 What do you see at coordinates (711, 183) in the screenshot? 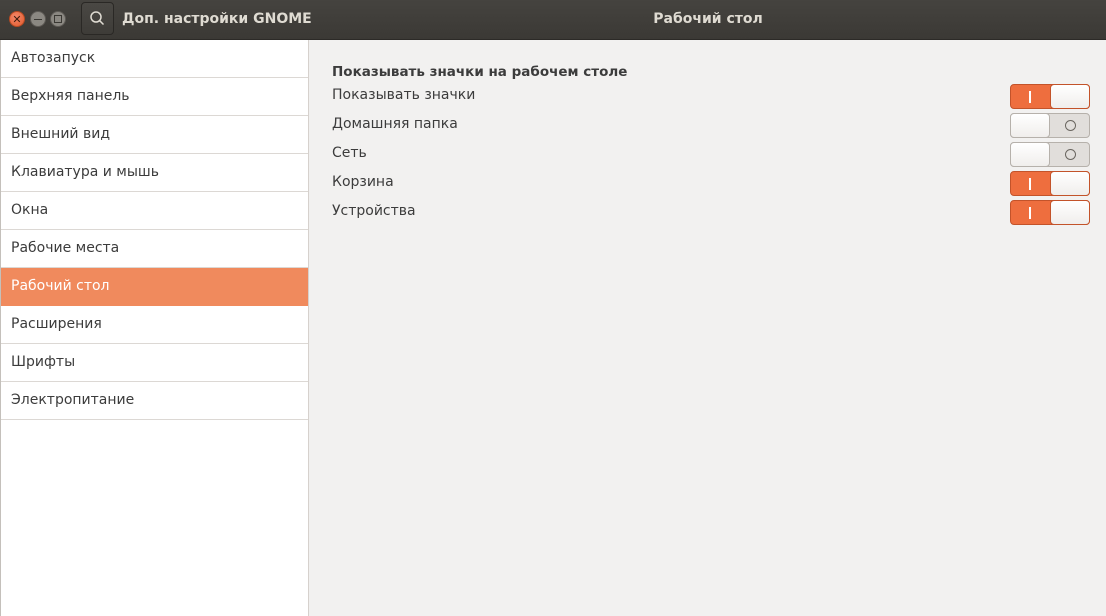
I see `setting-row-trash: Корзина` at bounding box center [711, 183].